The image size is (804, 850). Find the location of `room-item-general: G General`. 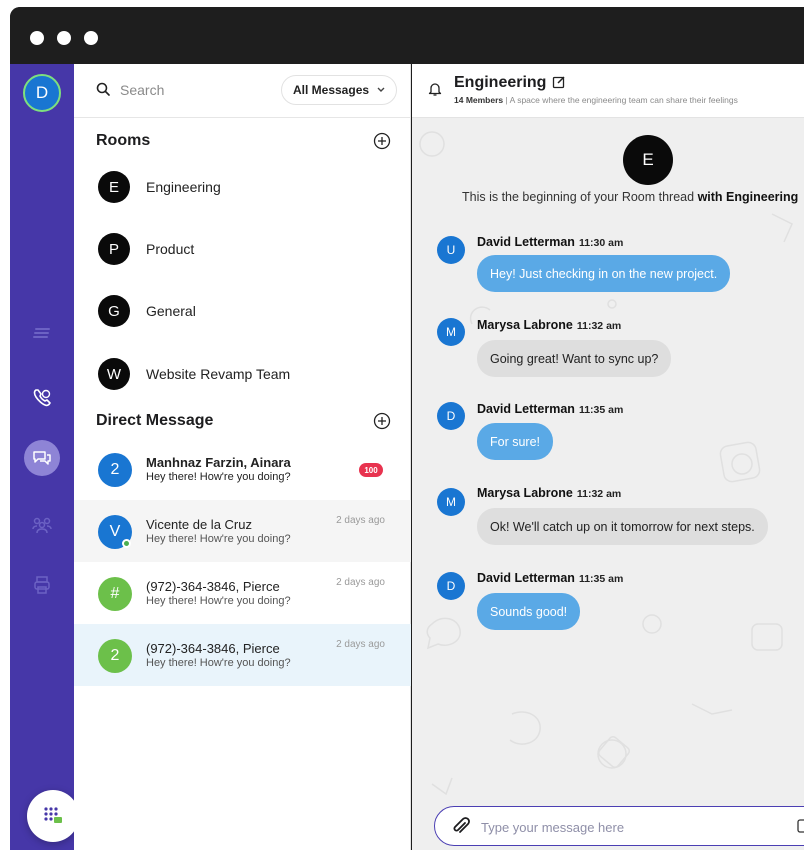

room-item-general: G General is located at coordinates (242, 310).